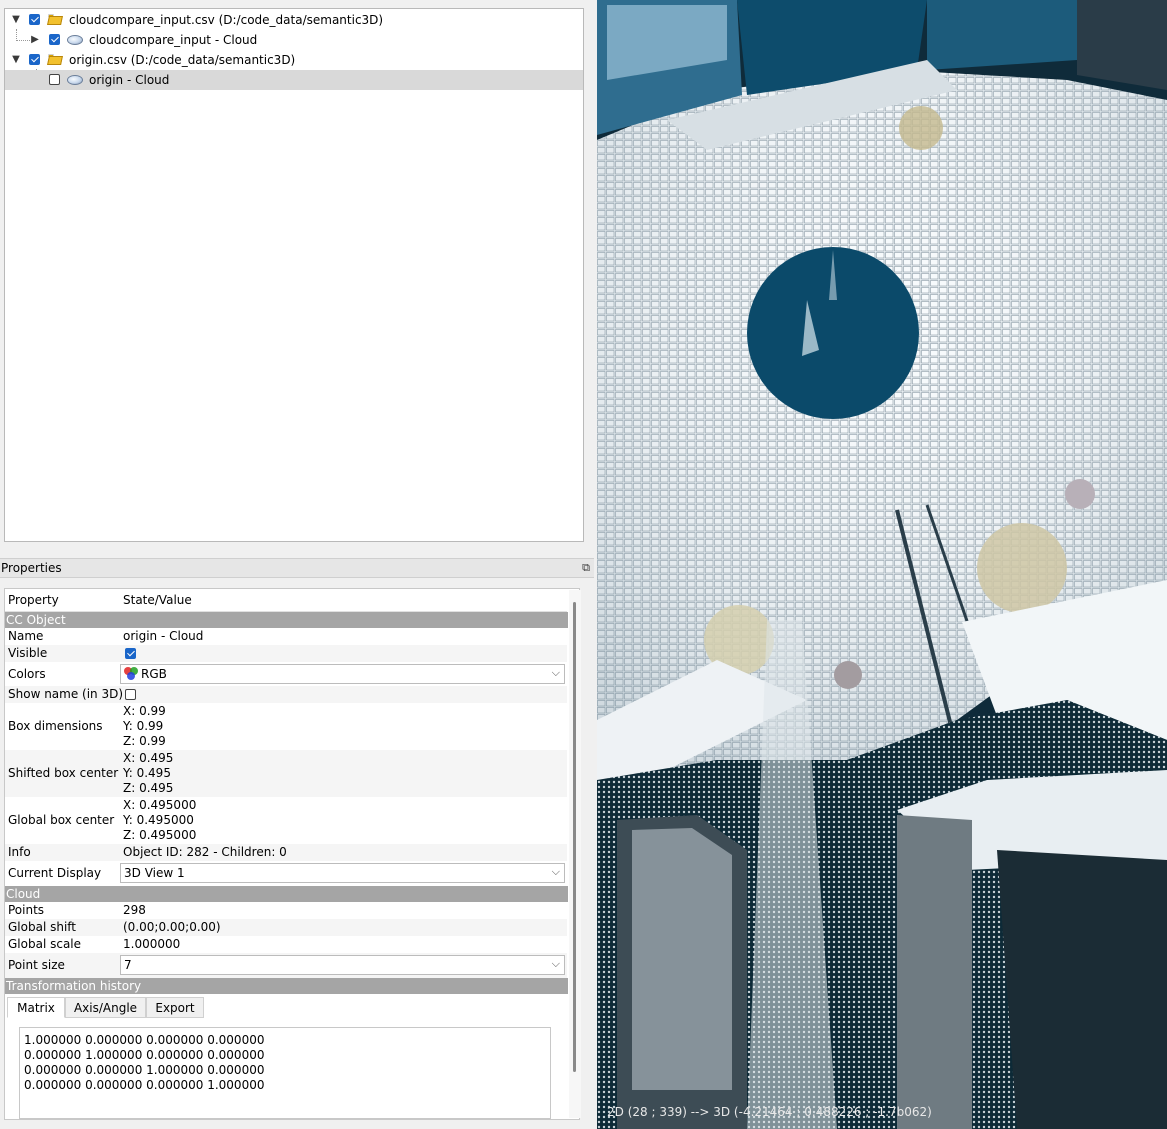 This screenshot has width=1167, height=1129. What do you see at coordinates (33, 600) in the screenshot?
I see `header-property: Property` at bounding box center [33, 600].